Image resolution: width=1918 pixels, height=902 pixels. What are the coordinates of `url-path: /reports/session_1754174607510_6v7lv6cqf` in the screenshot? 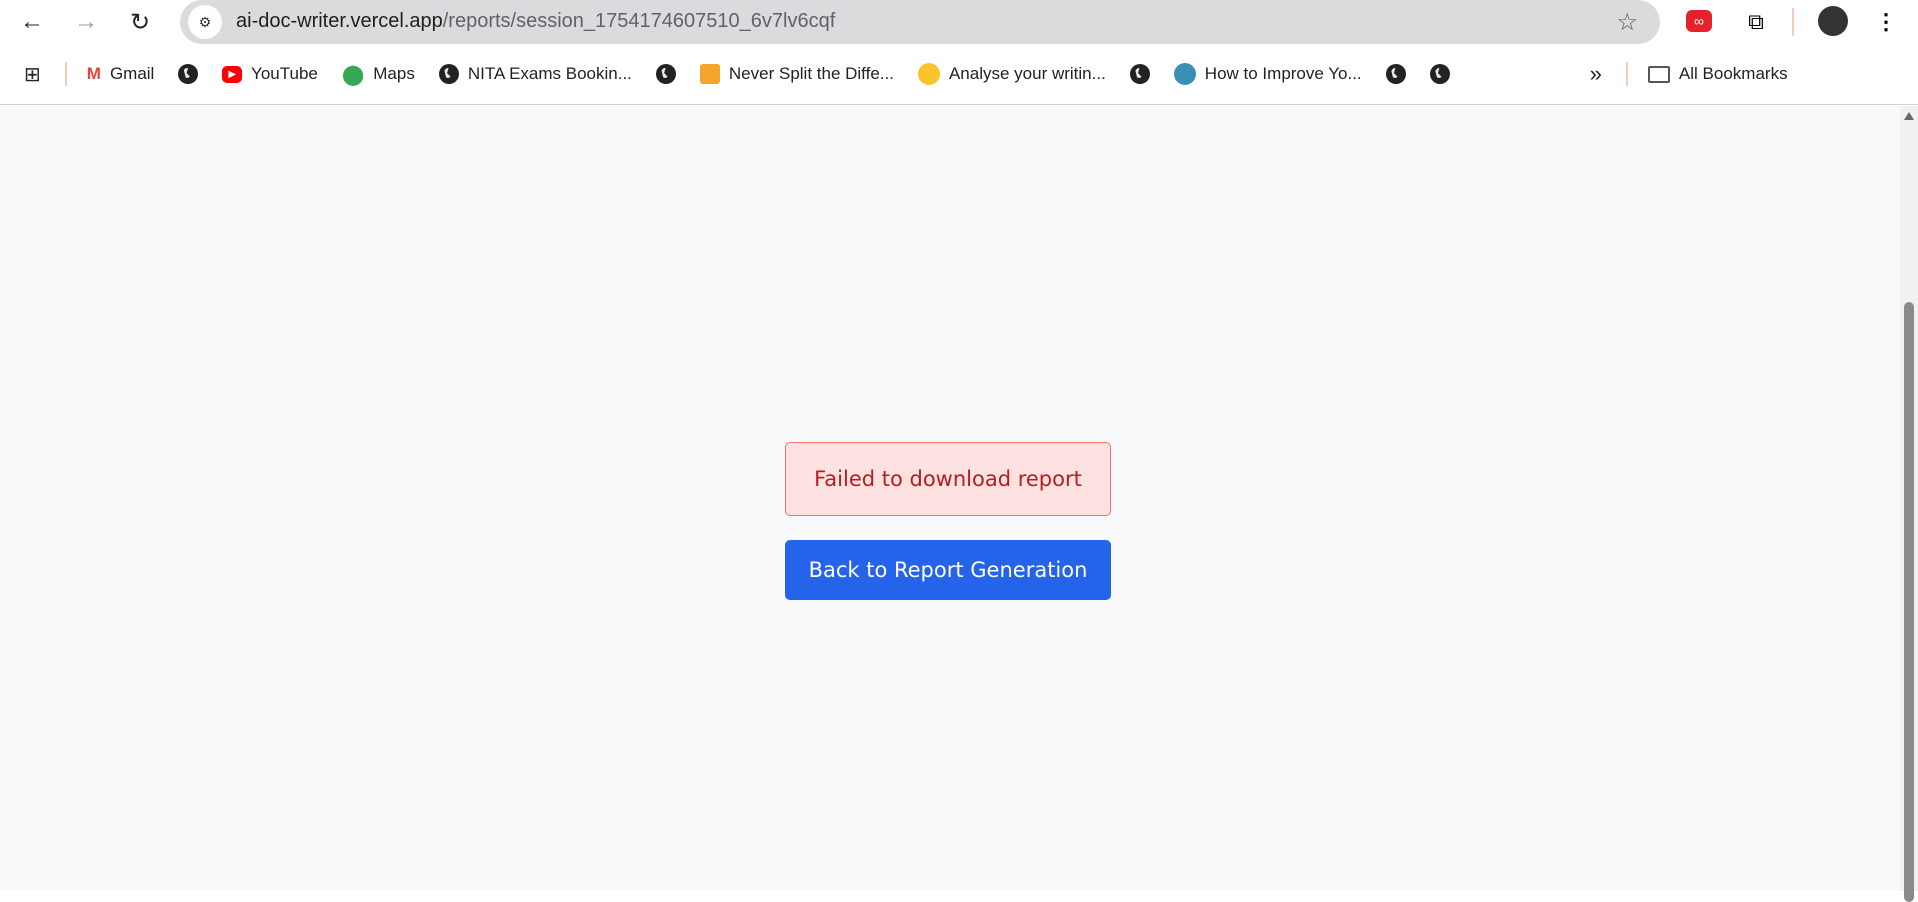 It's located at (639, 21).